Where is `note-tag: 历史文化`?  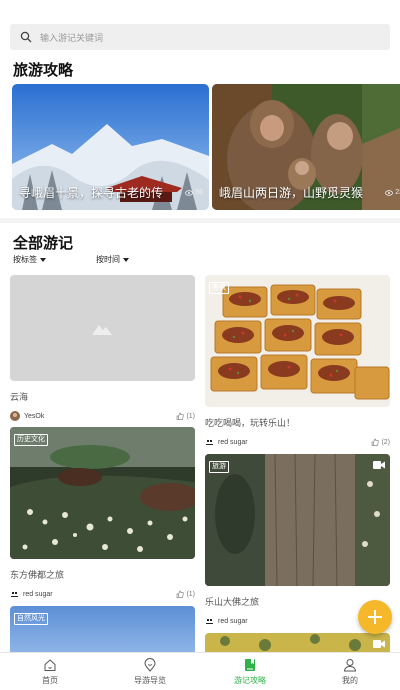
note-tag: 历史文化 is located at coordinates (31, 440).